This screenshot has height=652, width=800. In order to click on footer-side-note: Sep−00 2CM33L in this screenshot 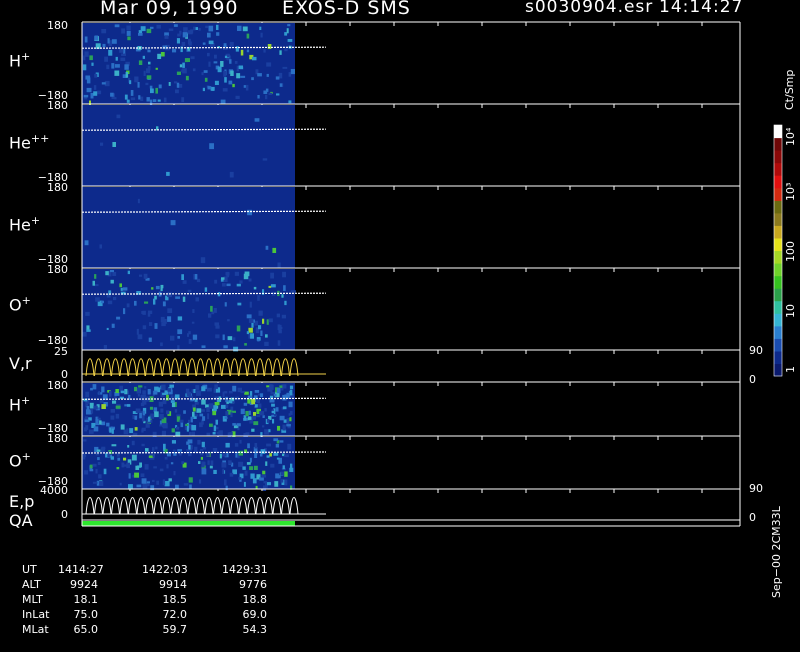, I will do `click(776, 552)`.